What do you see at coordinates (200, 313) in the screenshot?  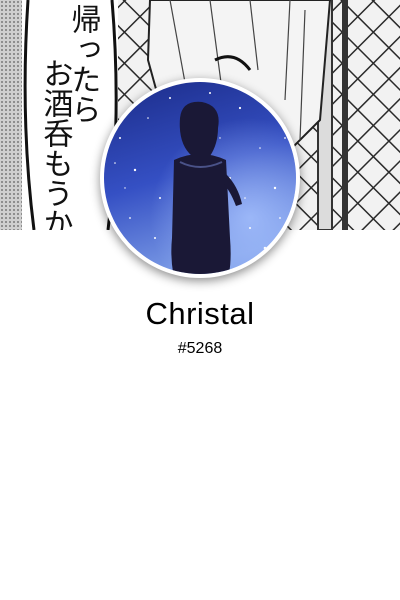 I see `username: Christal` at bounding box center [200, 313].